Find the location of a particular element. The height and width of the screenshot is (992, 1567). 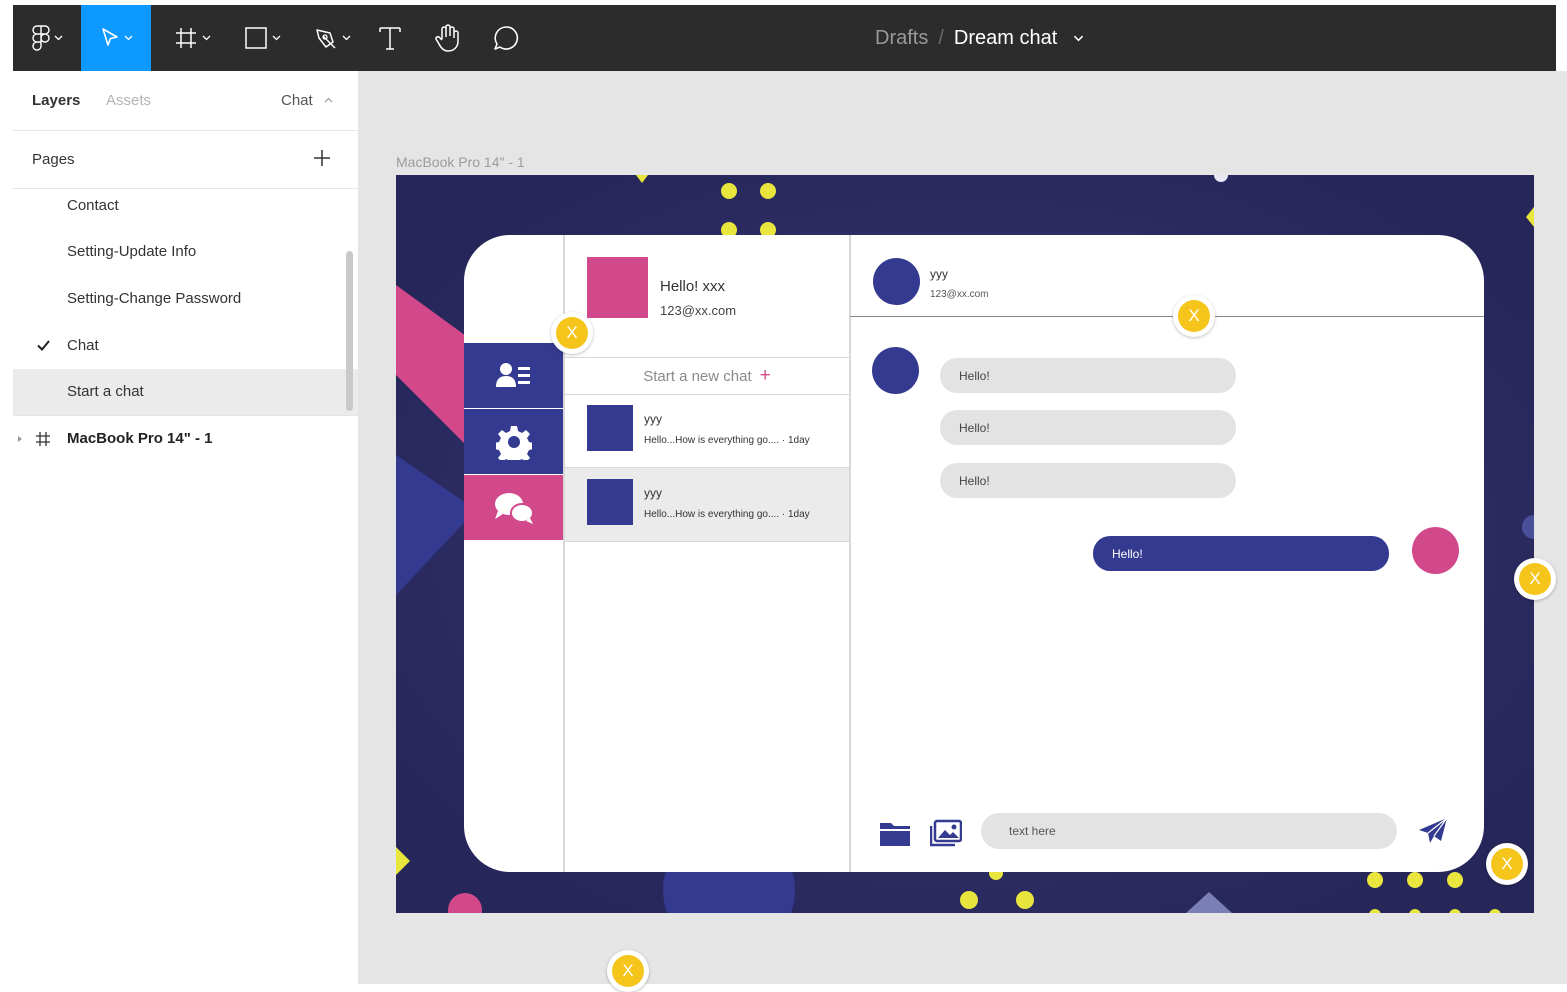

start-new-chat-label: Start a new chat is located at coordinates (697, 376).